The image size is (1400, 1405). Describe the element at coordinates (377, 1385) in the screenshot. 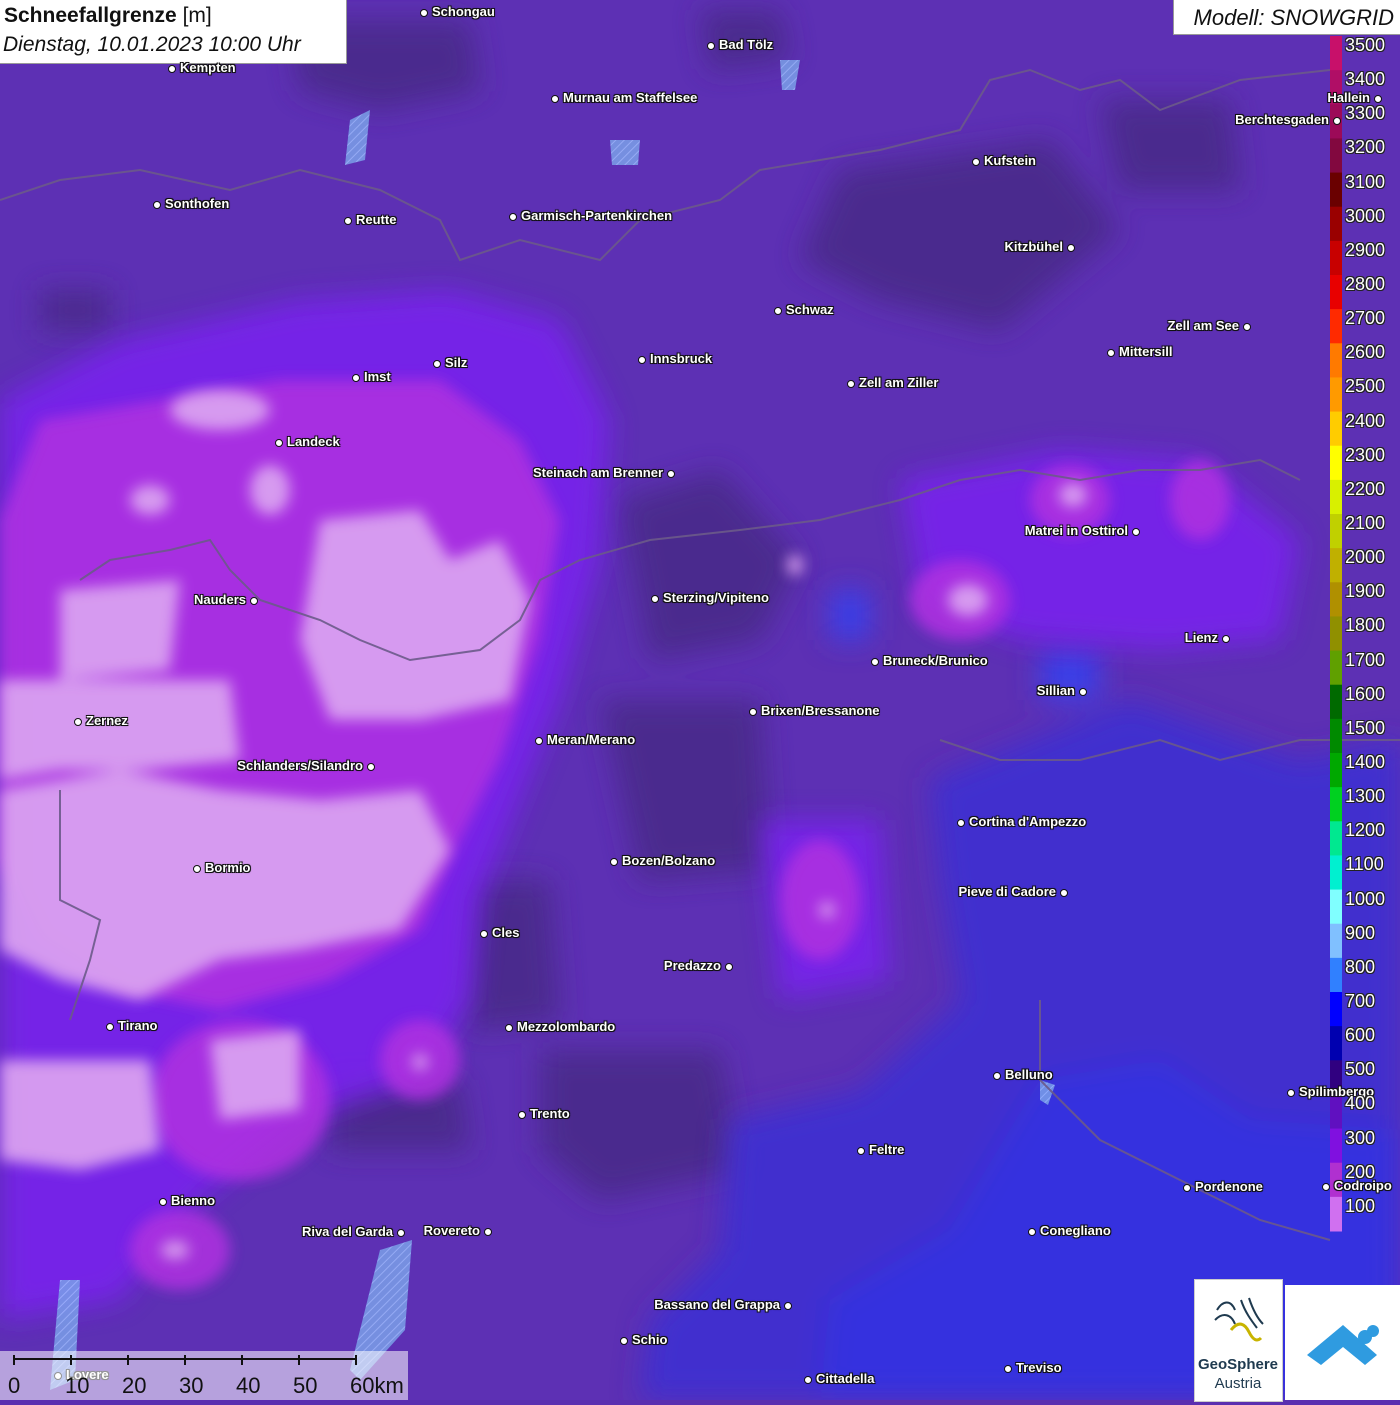

I see `scale-label: 60km` at that location.